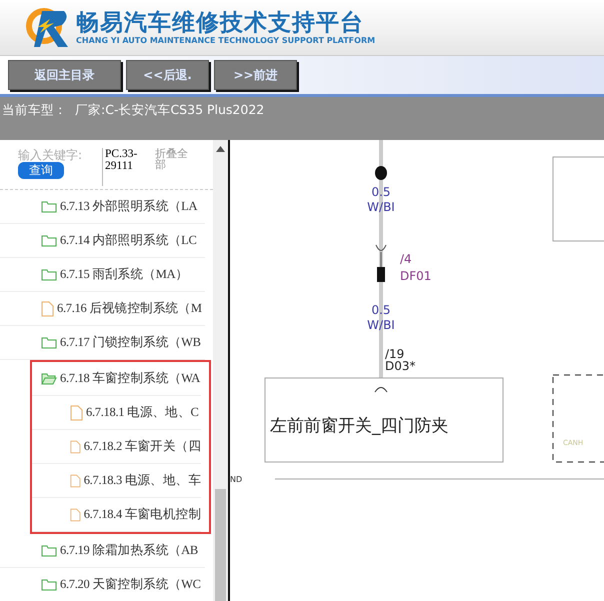  What do you see at coordinates (169, 110) in the screenshot?
I see `vehicle-model: 厂家:C-长安汽车CS35 Plus2022` at bounding box center [169, 110].